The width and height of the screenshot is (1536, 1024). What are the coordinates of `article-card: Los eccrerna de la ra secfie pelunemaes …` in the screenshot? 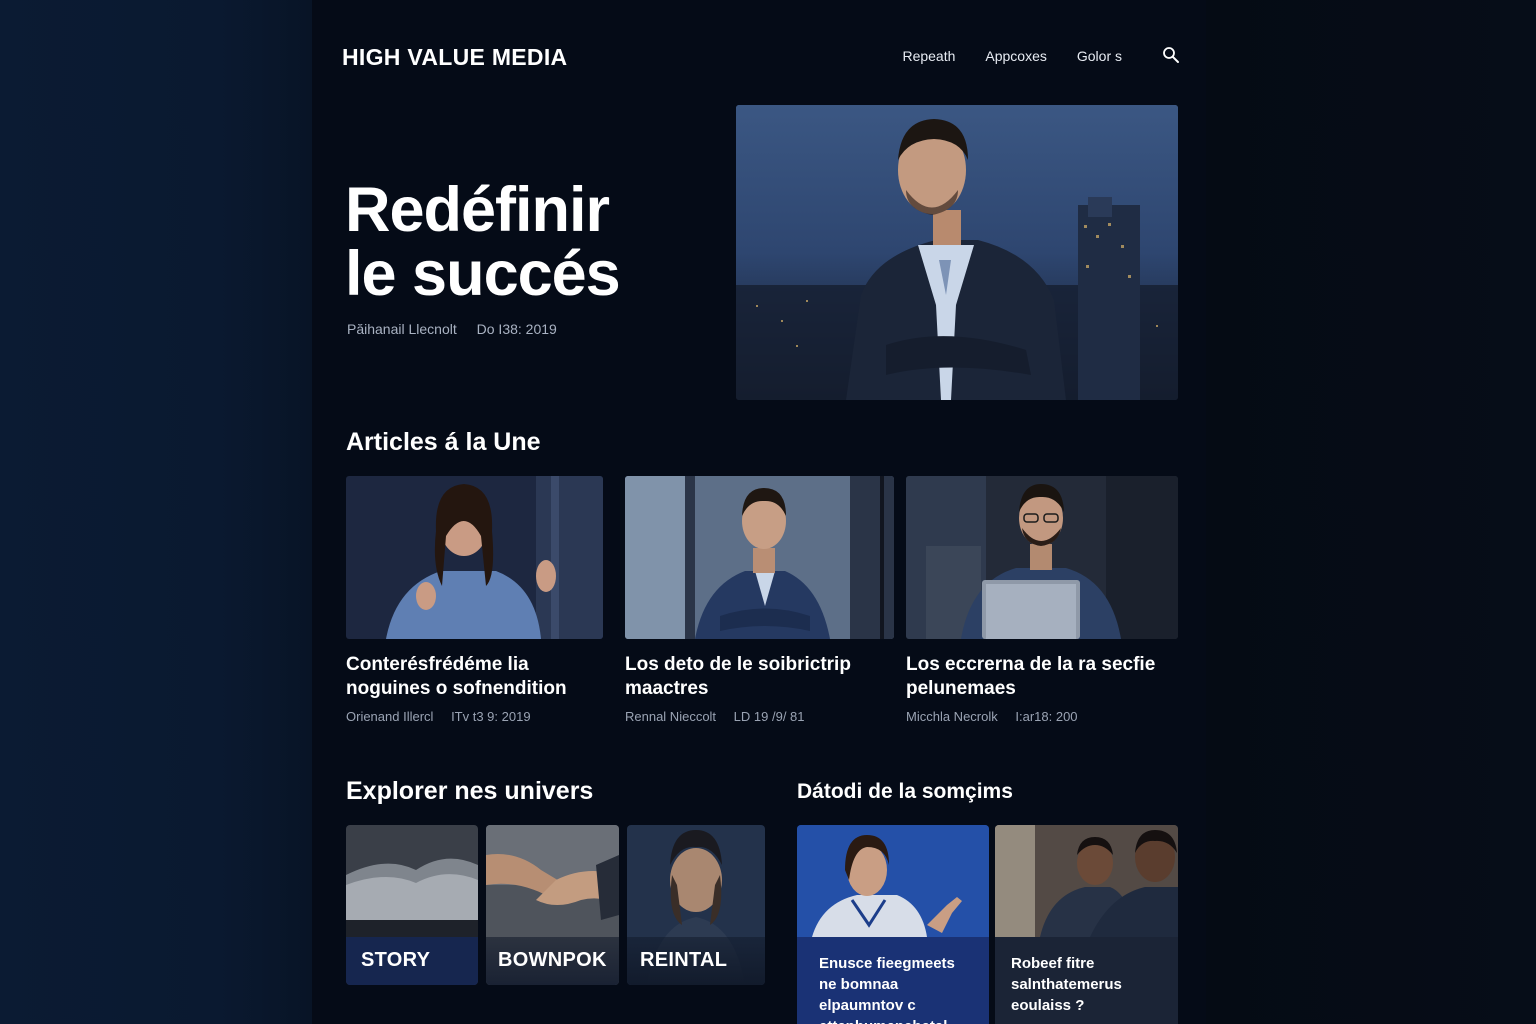 It's located at (1042, 600).